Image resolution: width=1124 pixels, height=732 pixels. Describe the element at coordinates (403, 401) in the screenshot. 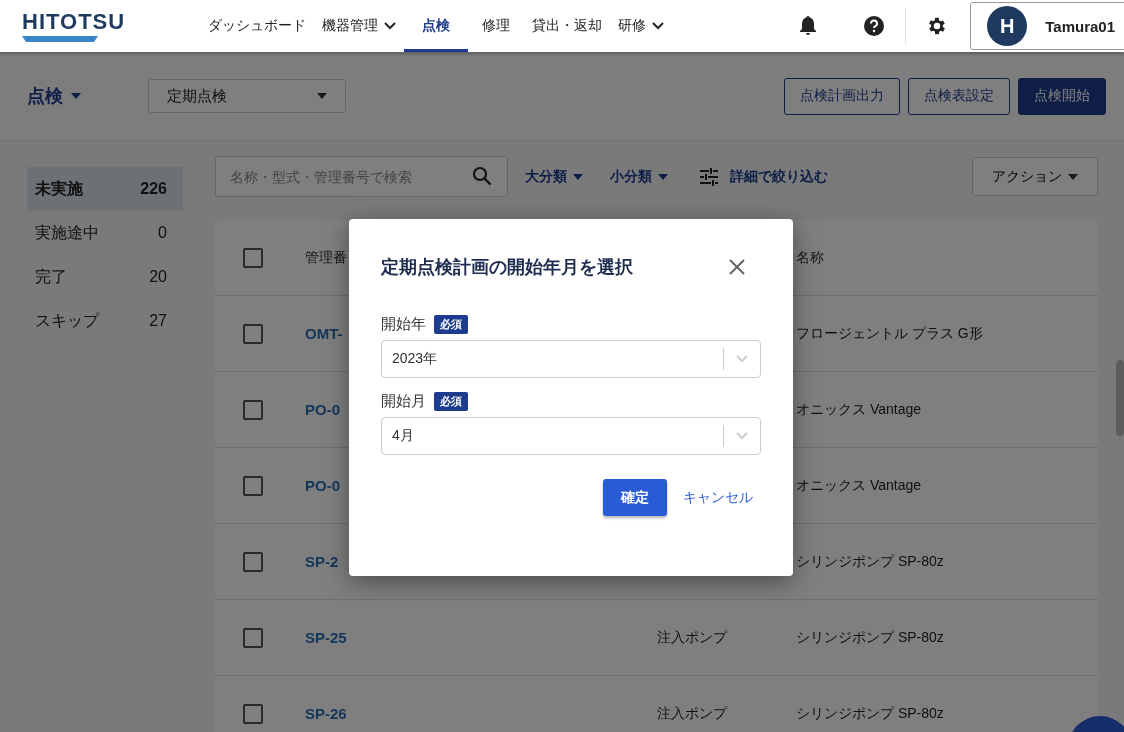

I see `field-label: 開始月` at that location.